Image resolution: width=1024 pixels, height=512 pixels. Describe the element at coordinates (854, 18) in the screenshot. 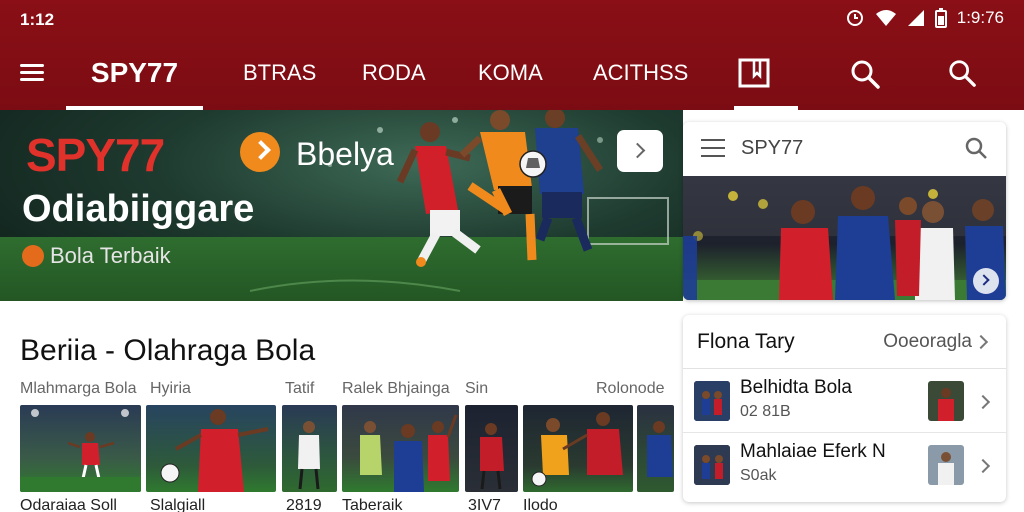

I see `alarm-icon` at that location.